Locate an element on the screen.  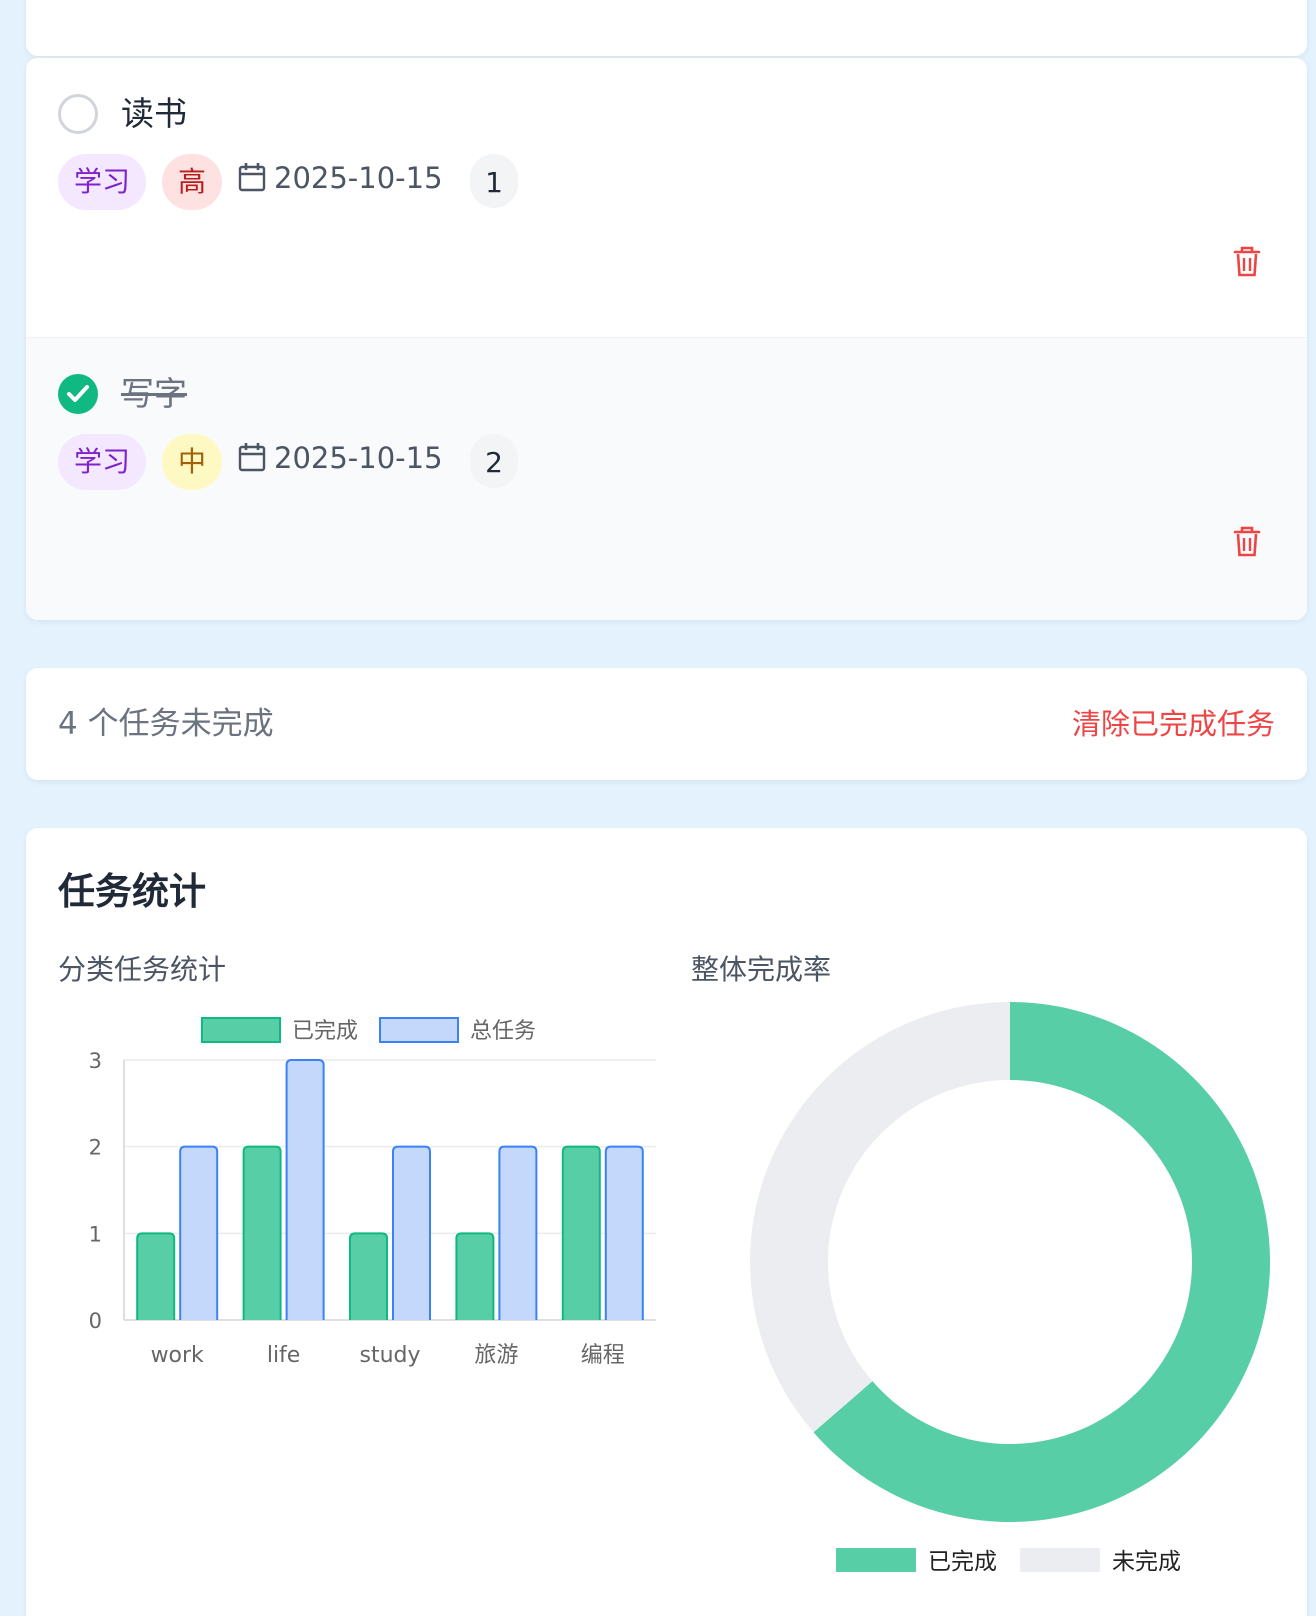
priority-badge: 中 is located at coordinates (192, 462).